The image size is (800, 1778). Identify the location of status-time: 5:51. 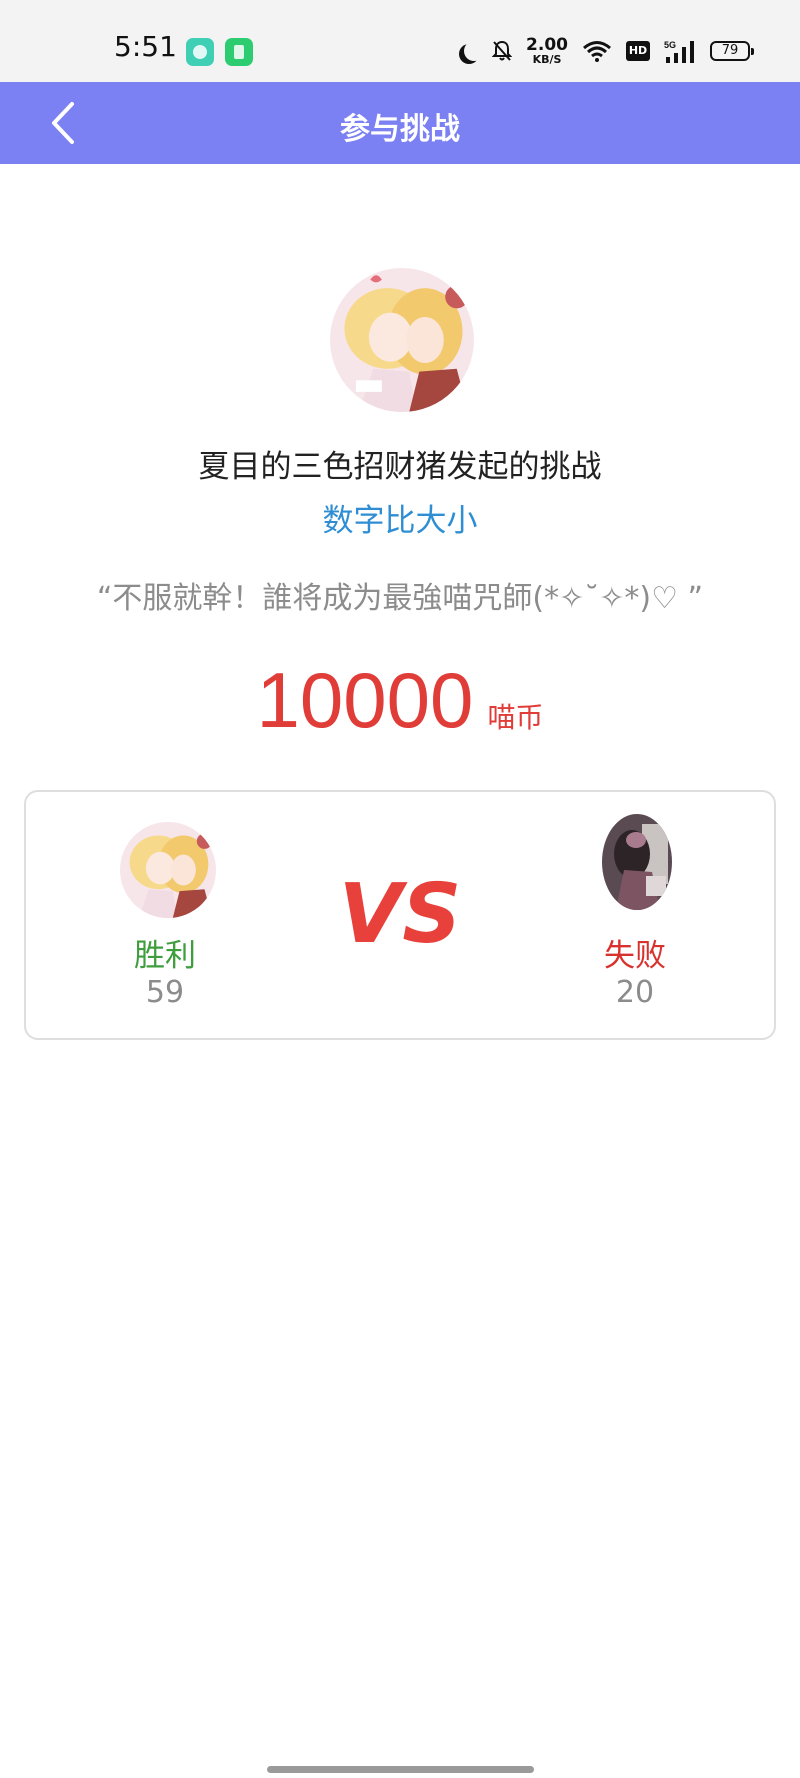
(145, 46).